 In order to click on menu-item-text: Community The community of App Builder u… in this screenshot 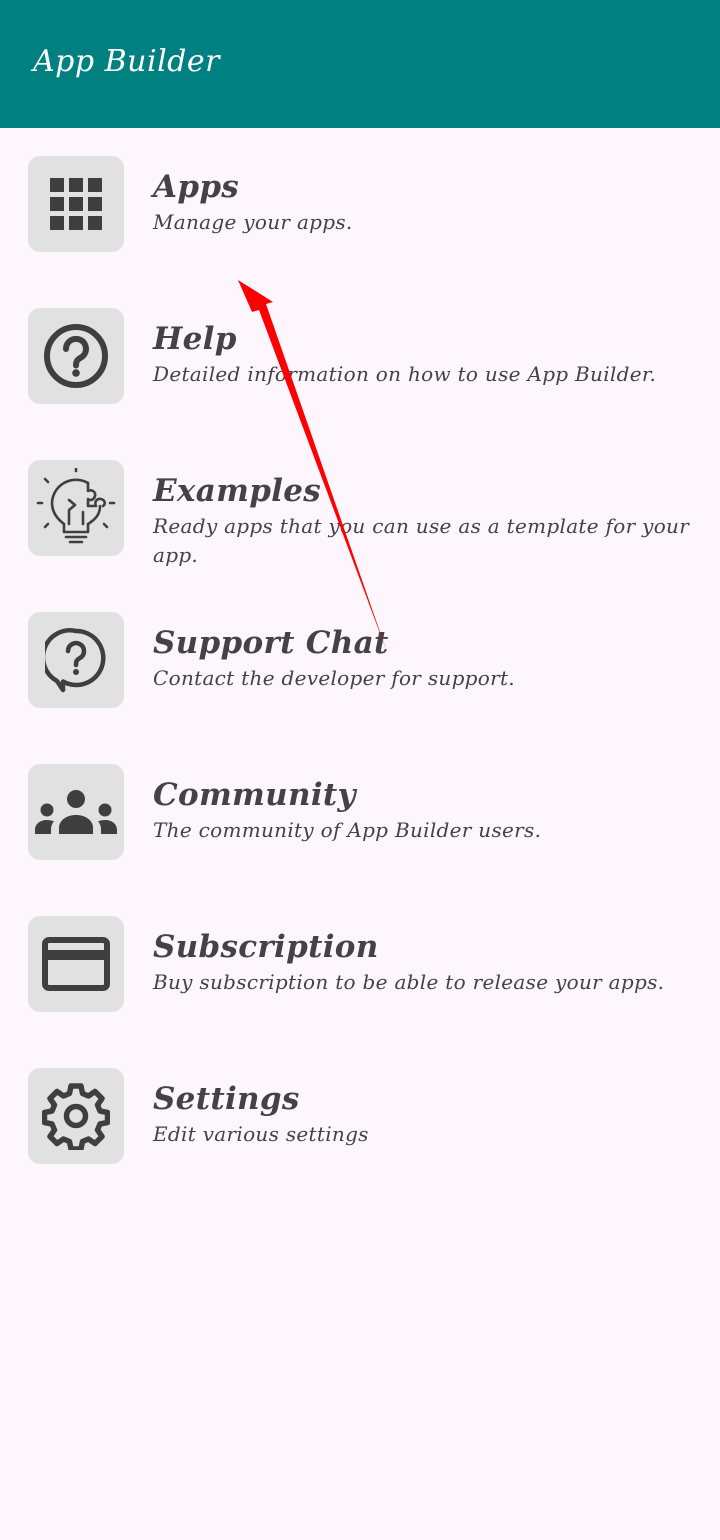, I will do `click(423, 809)`.